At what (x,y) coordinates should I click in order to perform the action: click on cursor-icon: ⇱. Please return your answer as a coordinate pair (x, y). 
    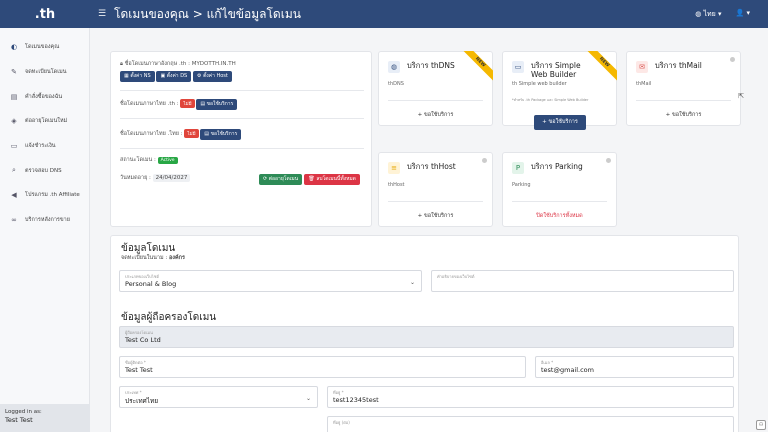
    Looking at the image, I should click on (741, 96).